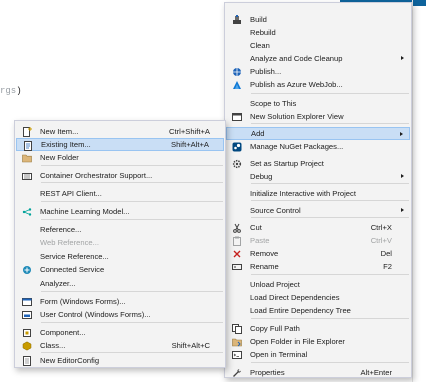 This screenshot has height=382, width=426. I want to click on context-menu-item-label: Scope to This, so click(273, 103).